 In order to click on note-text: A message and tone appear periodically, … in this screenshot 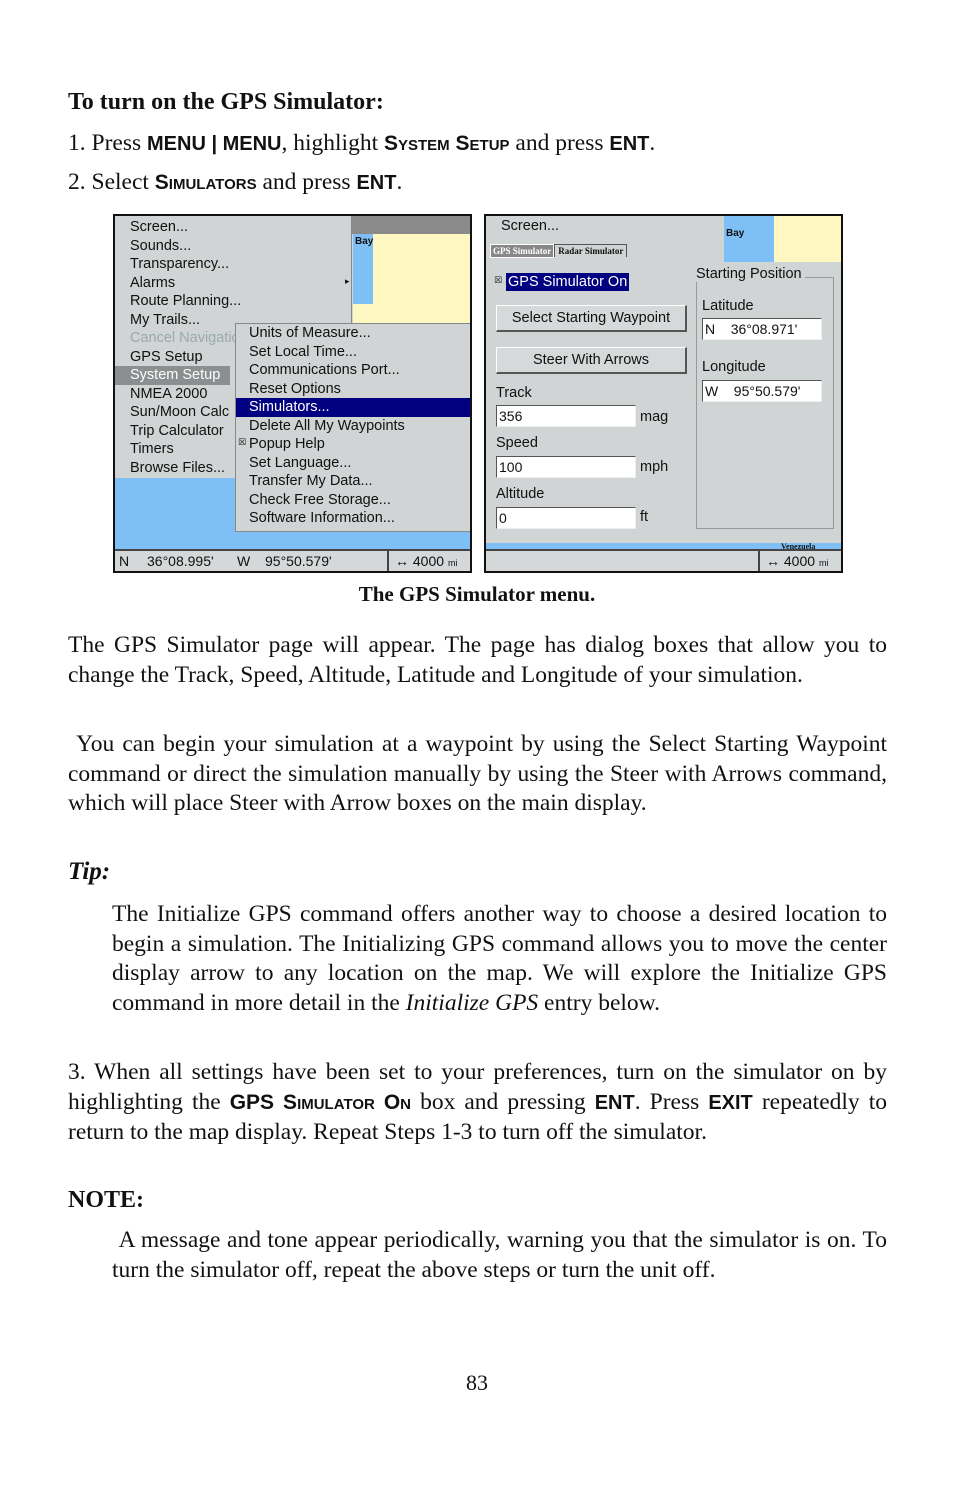, I will do `click(502, 1255)`.